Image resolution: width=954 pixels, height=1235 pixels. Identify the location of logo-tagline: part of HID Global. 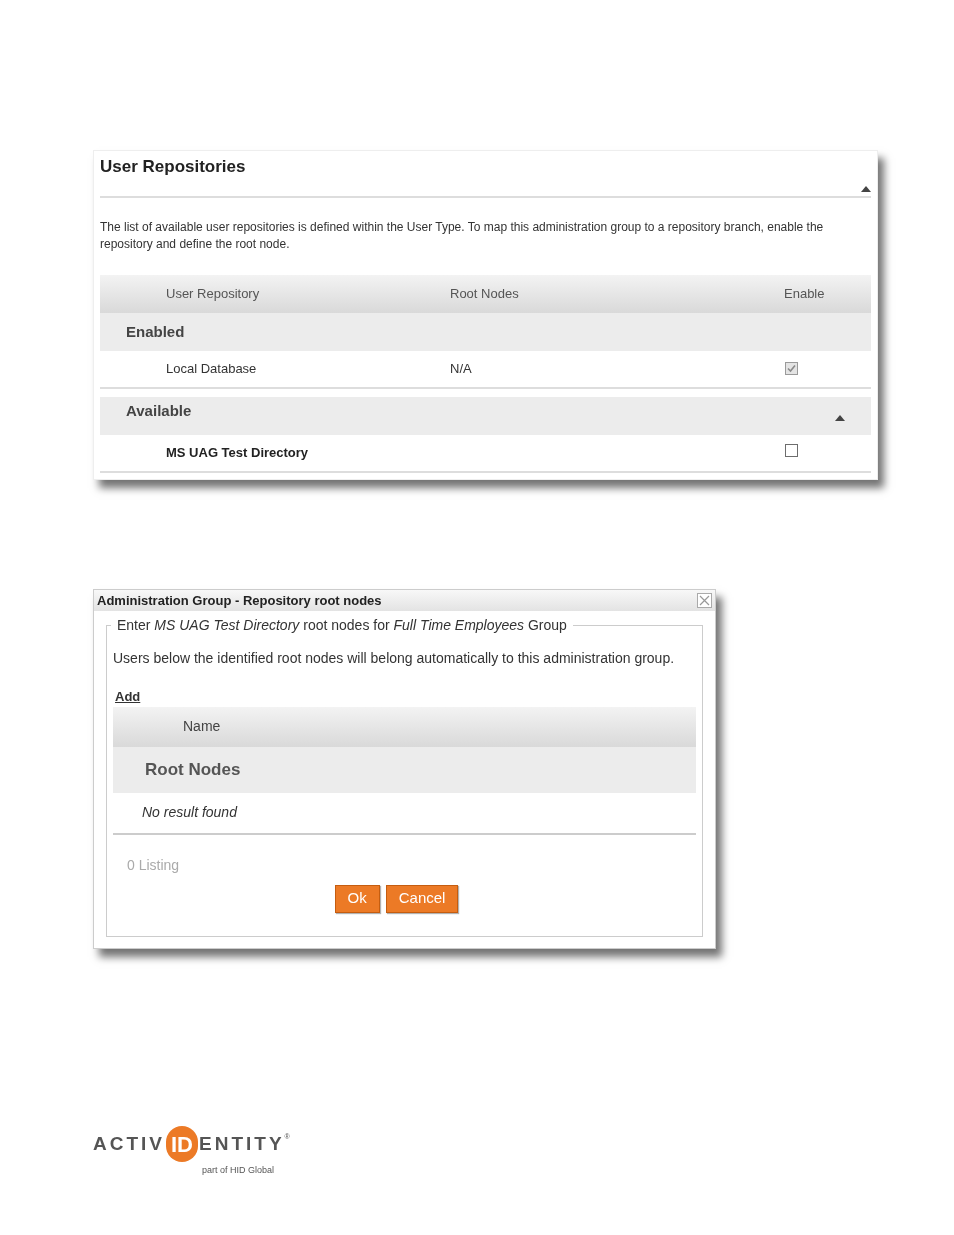
(238, 1170).